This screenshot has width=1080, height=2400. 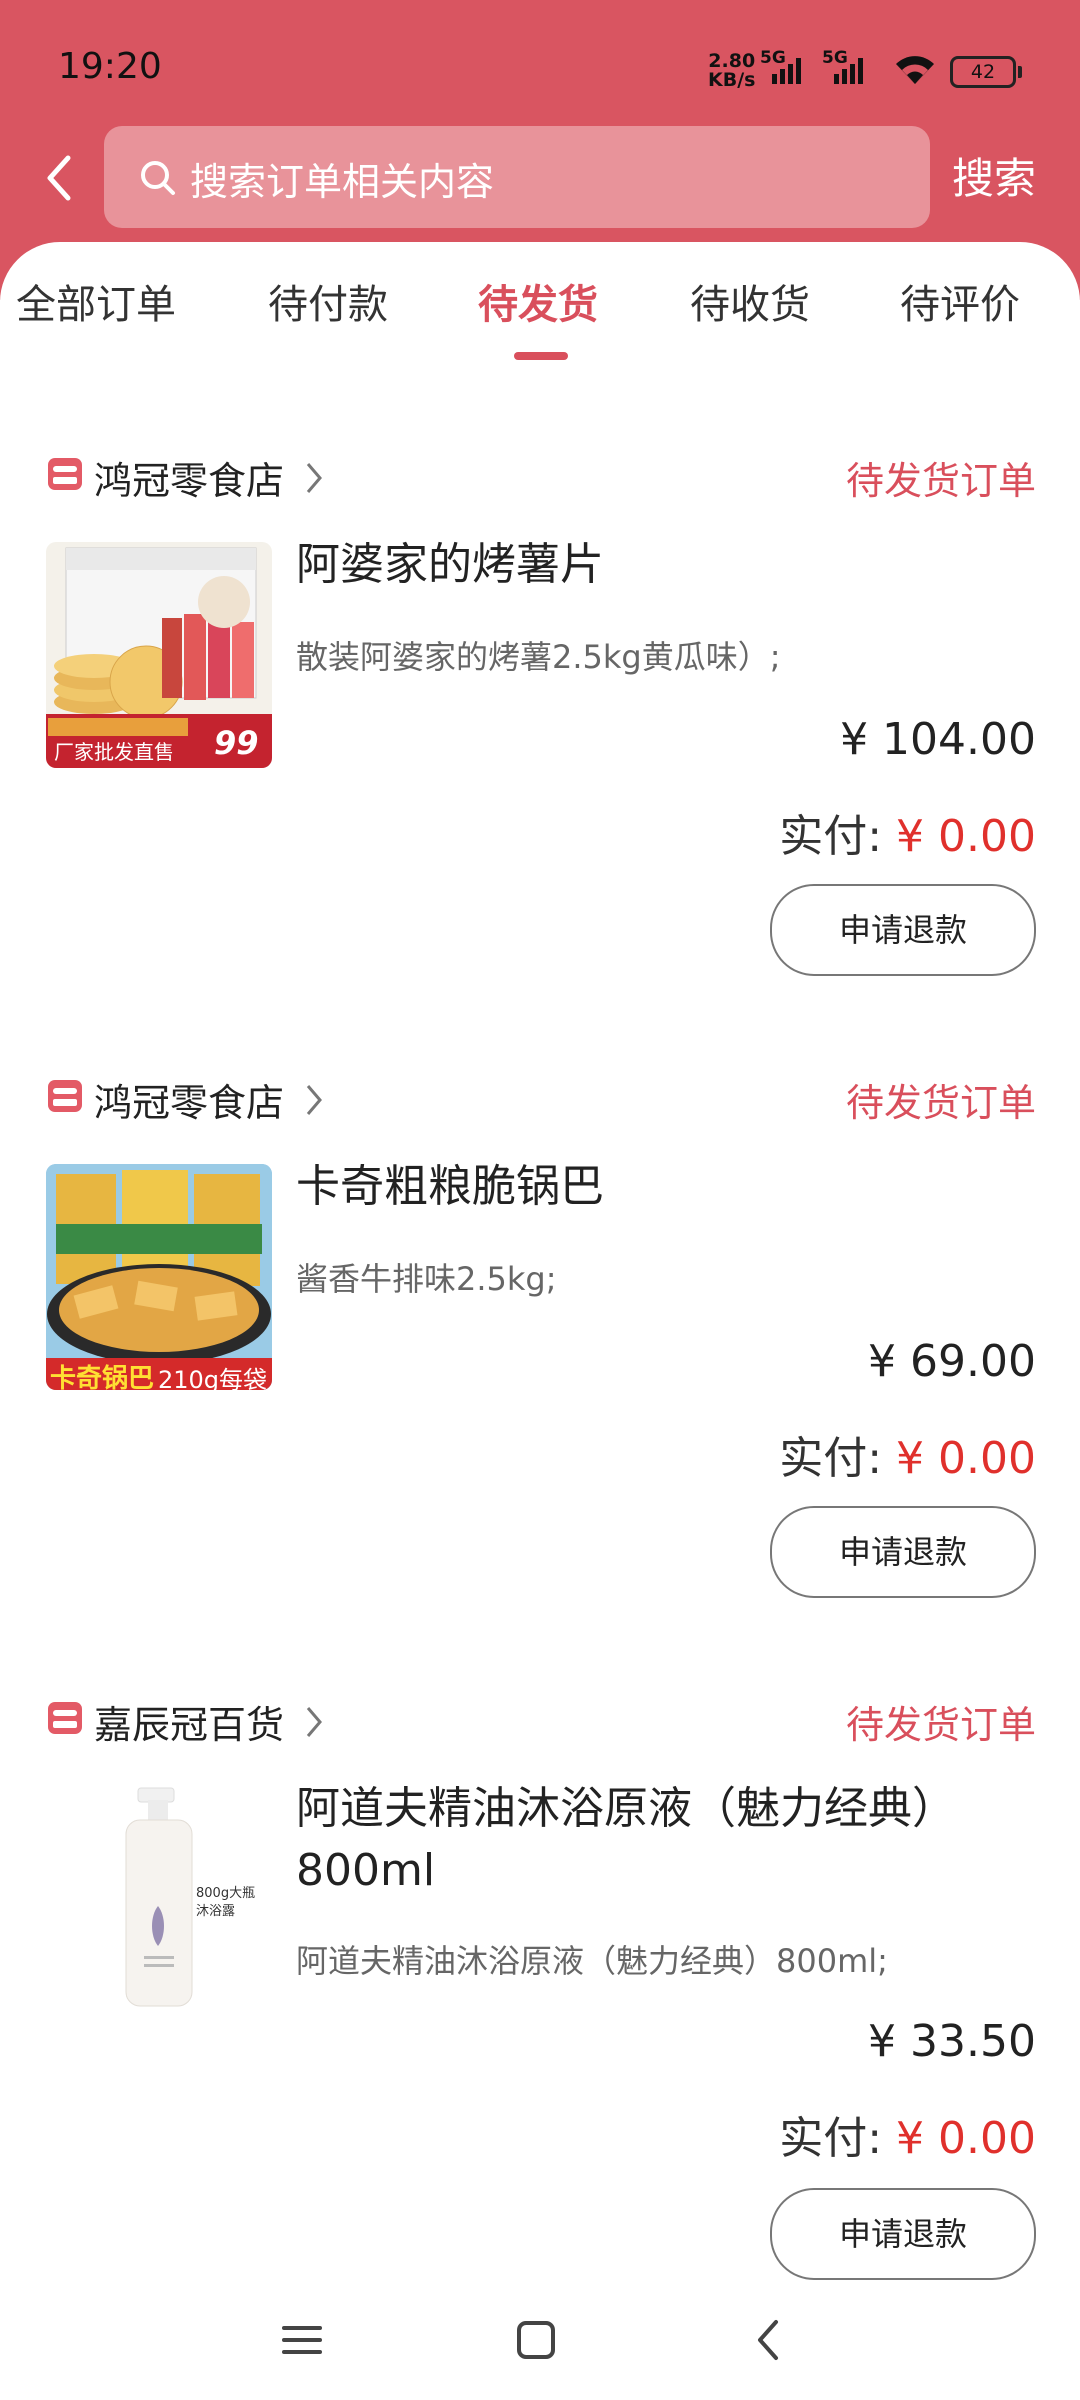 What do you see at coordinates (540, 65) in the screenshot?
I see `status-bar: 19:20 2.80 KB/s 5G 5G 42` at bounding box center [540, 65].